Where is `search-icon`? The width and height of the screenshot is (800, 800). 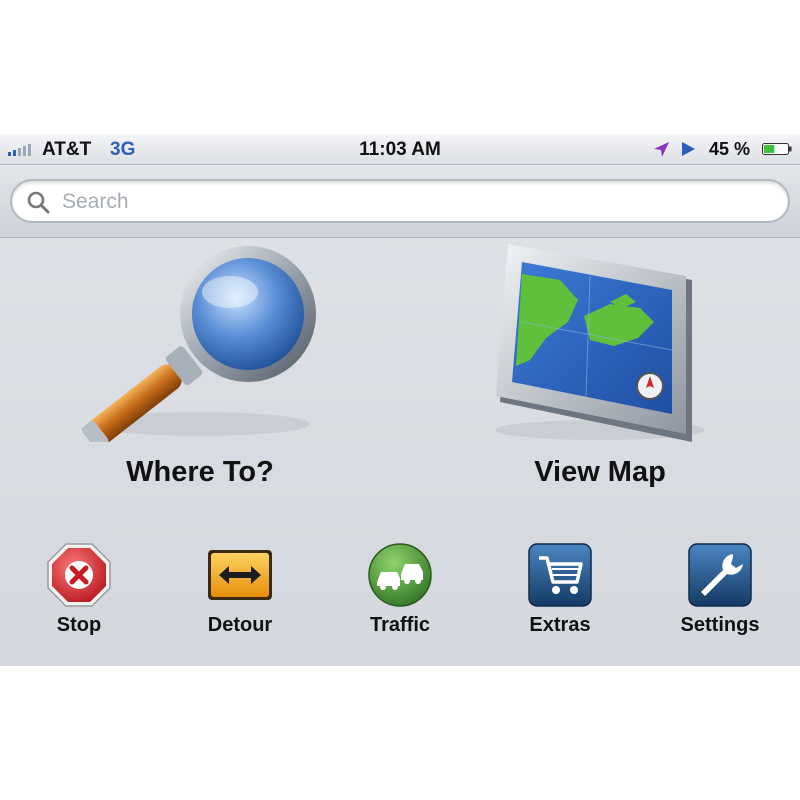
search-icon is located at coordinates (38, 202).